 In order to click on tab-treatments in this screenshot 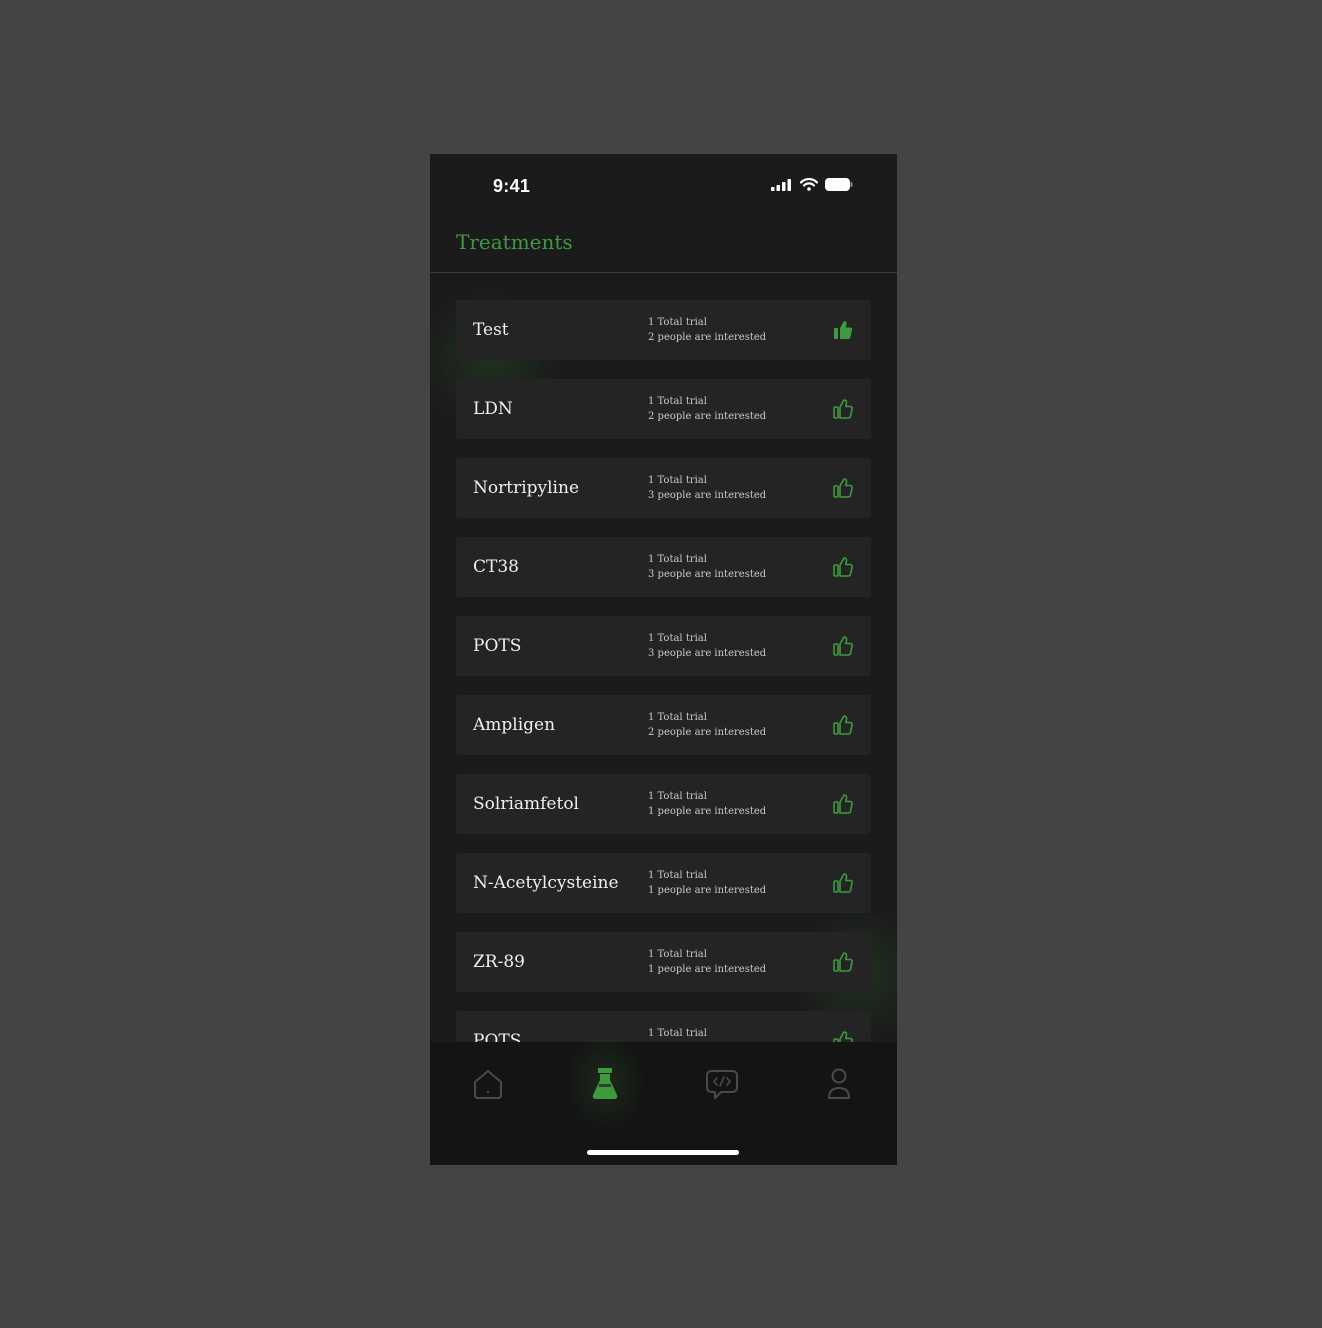, I will do `click(605, 1086)`.